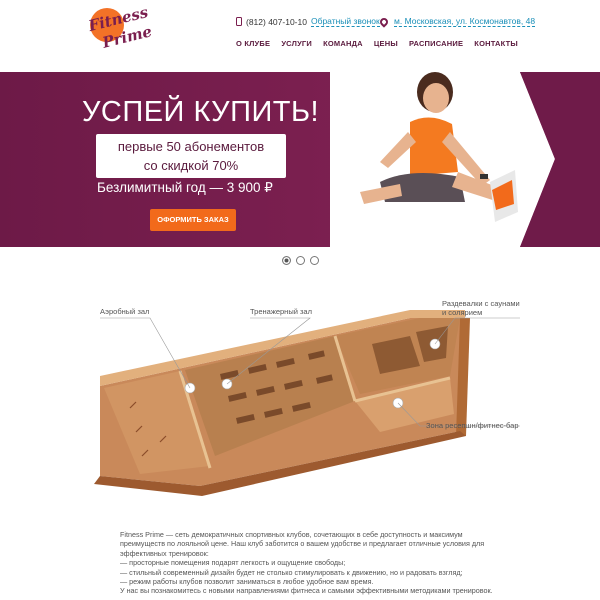  What do you see at coordinates (120, 27) in the screenshot?
I see `fitness-prime-logo: Fitness Prime` at bounding box center [120, 27].